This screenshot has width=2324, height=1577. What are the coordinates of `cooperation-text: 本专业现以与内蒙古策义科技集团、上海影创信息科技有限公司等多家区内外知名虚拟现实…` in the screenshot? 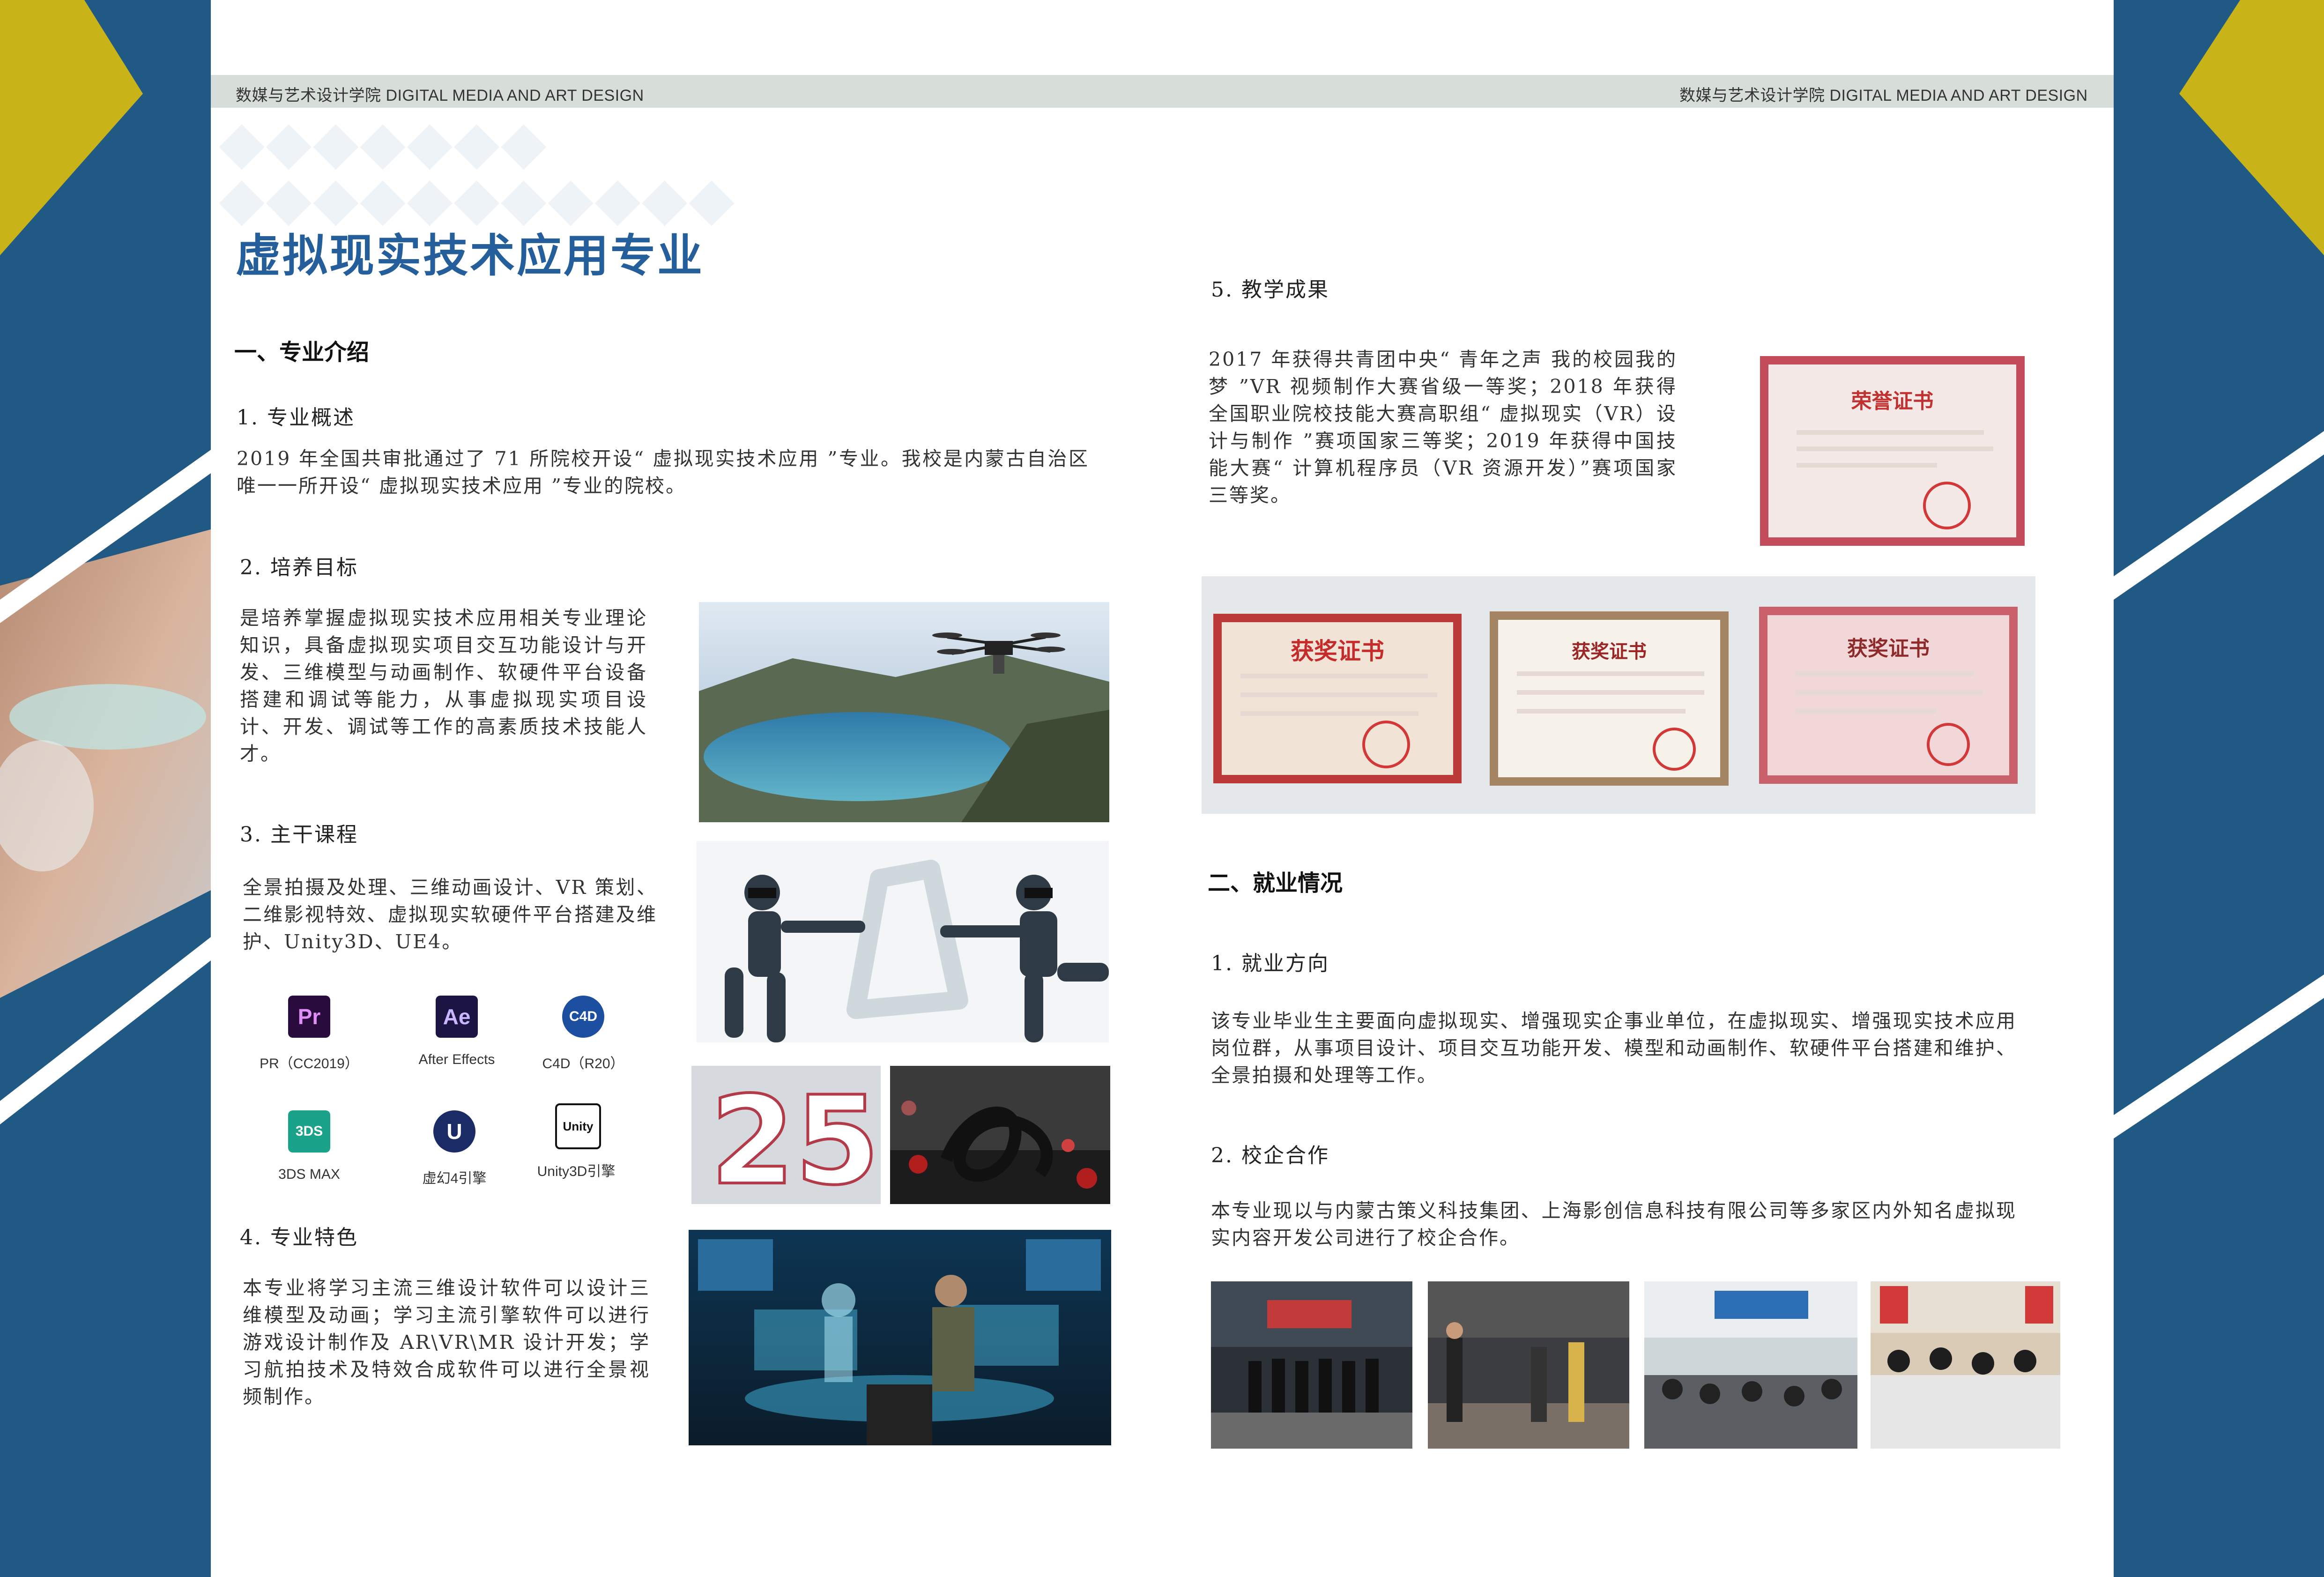 It's located at (1614, 1224).